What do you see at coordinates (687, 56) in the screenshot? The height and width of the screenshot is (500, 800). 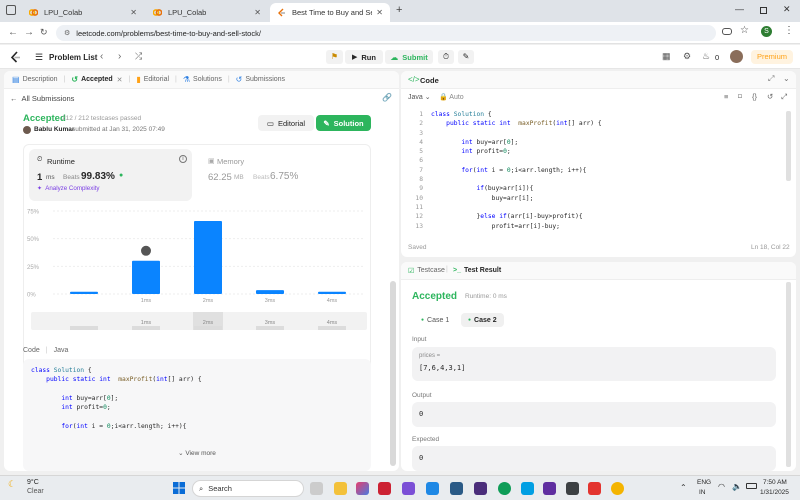 I see `settings-gear-icon: ⚙` at bounding box center [687, 56].